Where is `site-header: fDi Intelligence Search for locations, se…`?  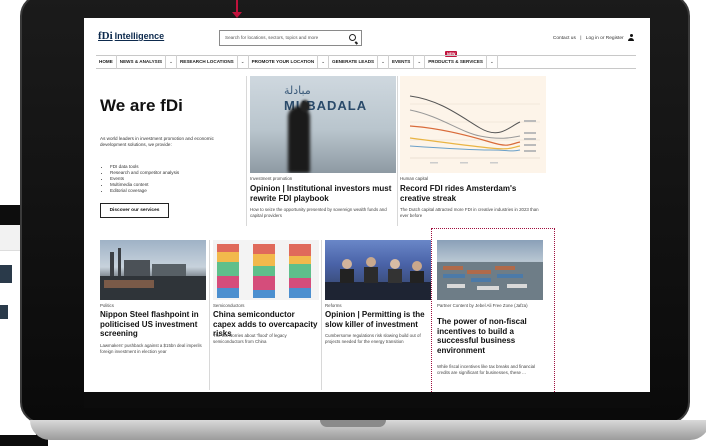
site-header: fDi Intelligence Search for locations, se… is located at coordinates (367, 39).